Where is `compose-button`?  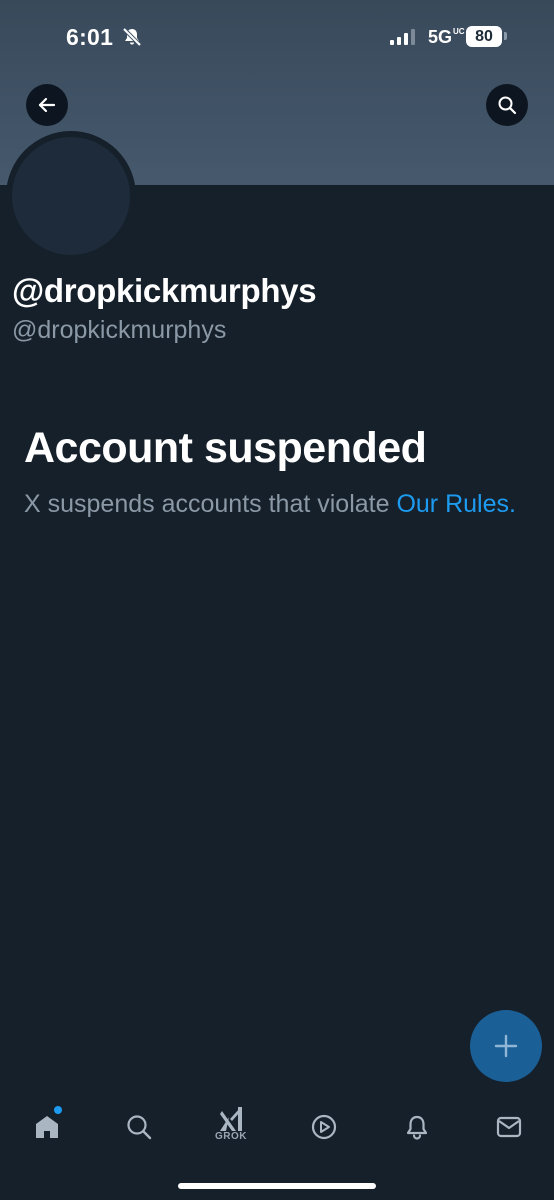
compose-button is located at coordinates (506, 1046).